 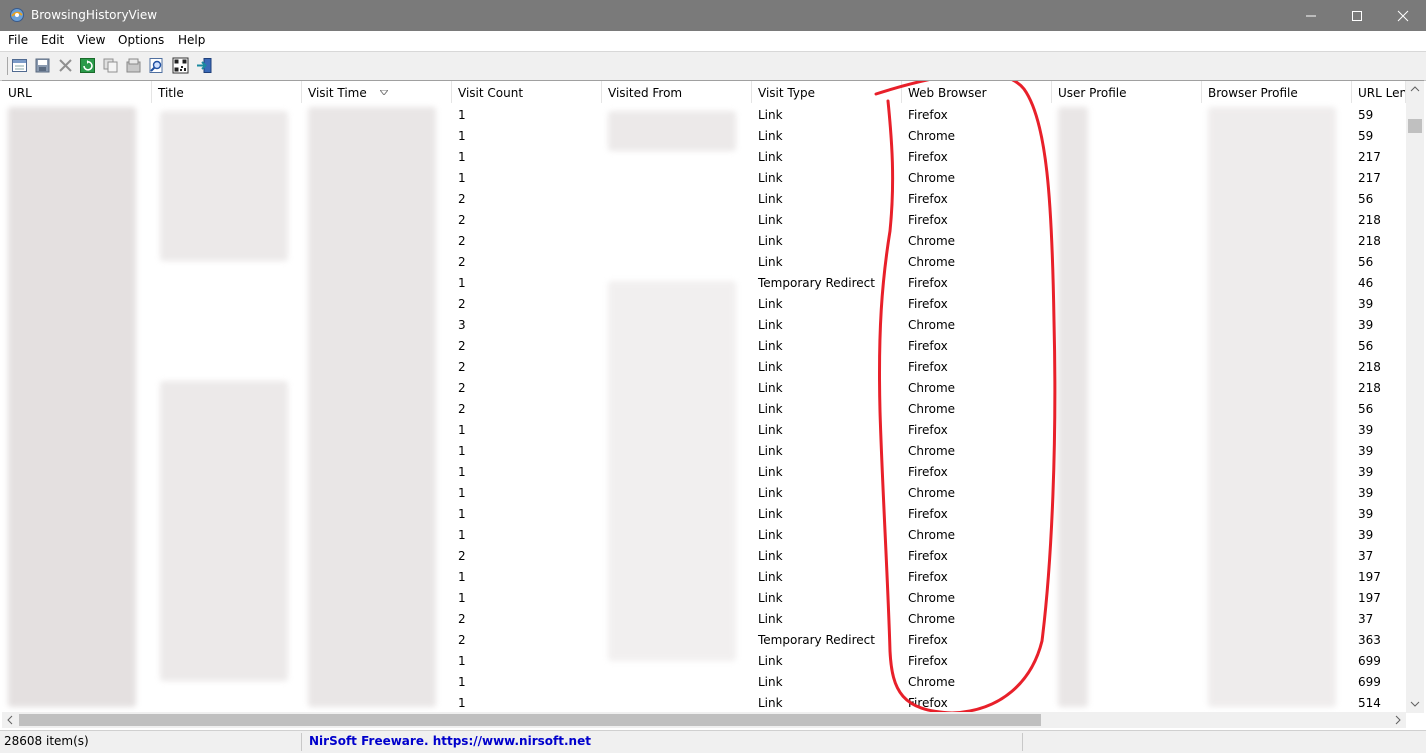 What do you see at coordinates (1379, 92) in the screenshot?
I see `column-url-length: URL Leng` at bounding box center [1379, 92].